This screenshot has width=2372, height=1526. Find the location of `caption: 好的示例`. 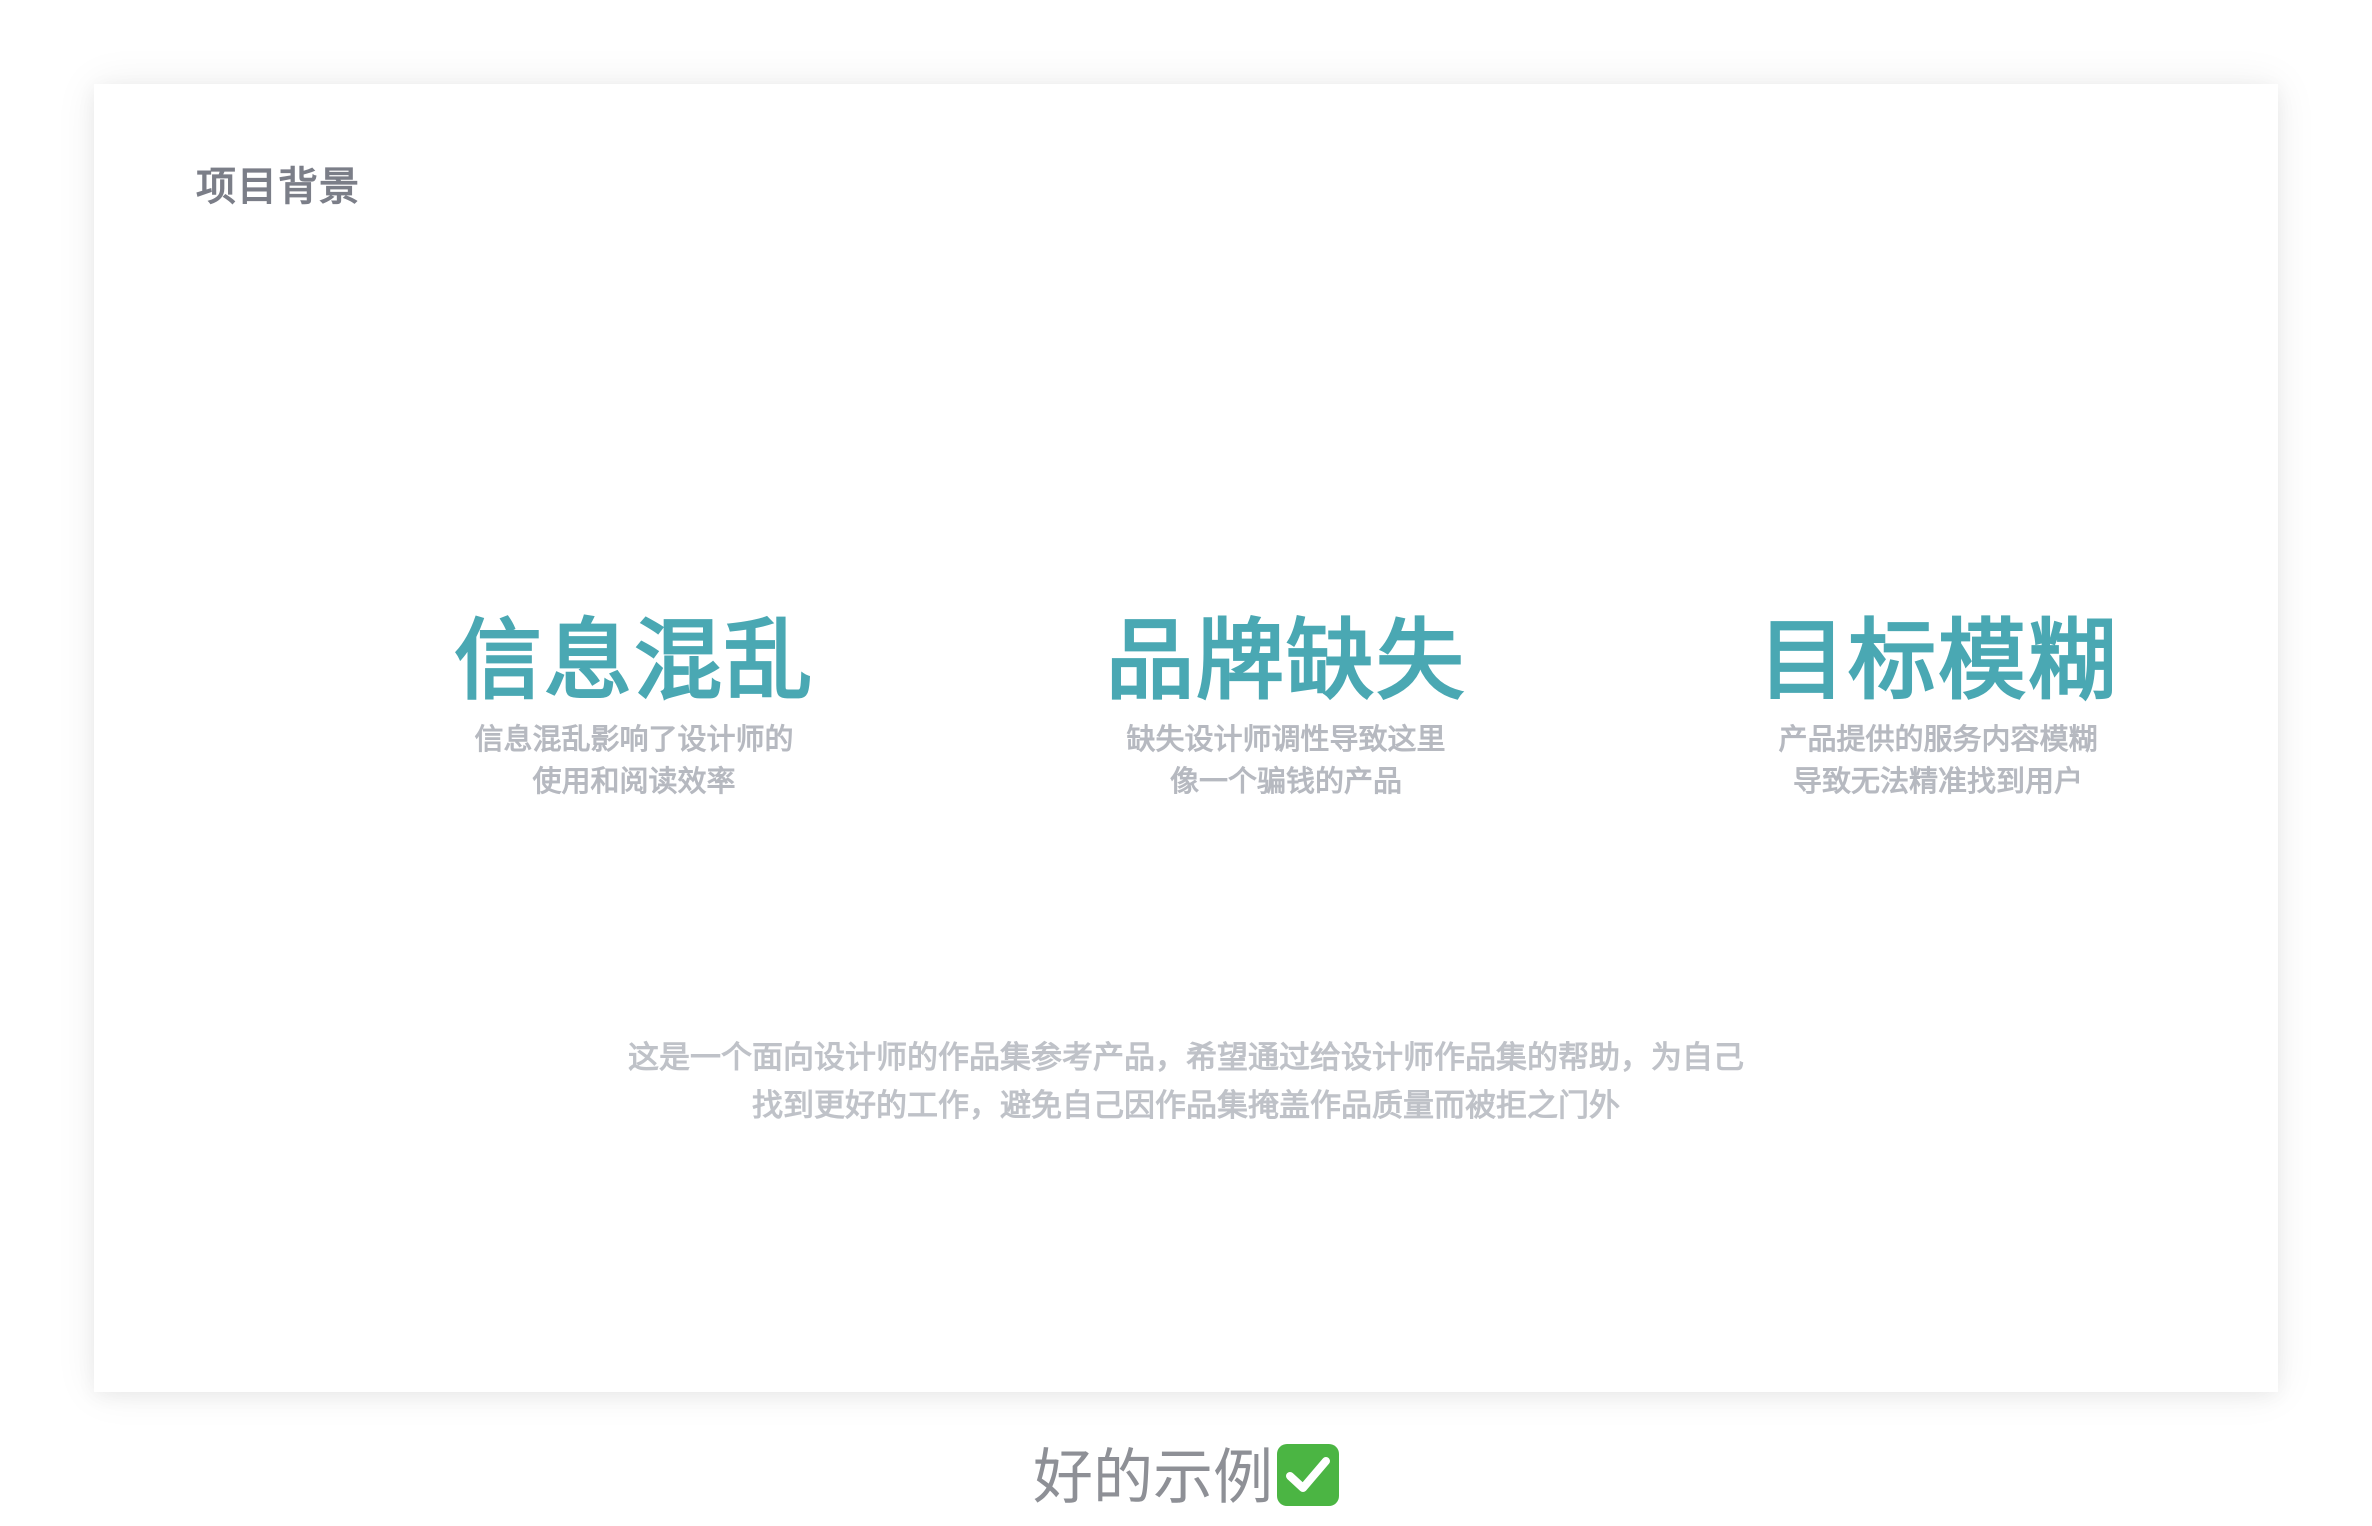

caption: 好的示例 is located at coordinates (1186, 1478).